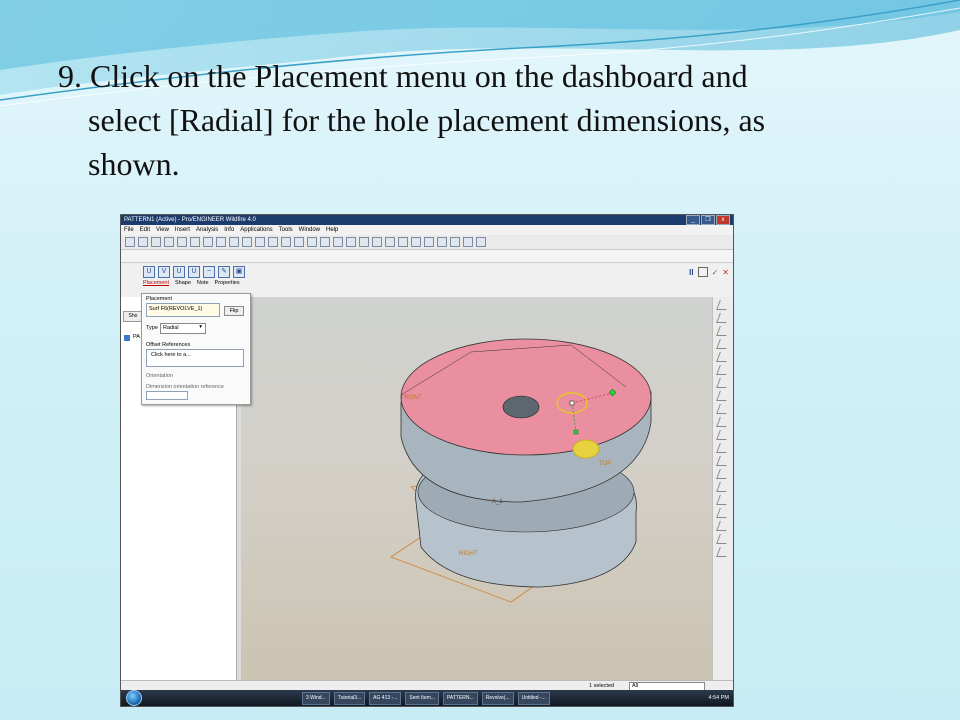  Describe the element at coordinates (136, 337) in the screenshot. I see `model-tree-root: PA` at that location.